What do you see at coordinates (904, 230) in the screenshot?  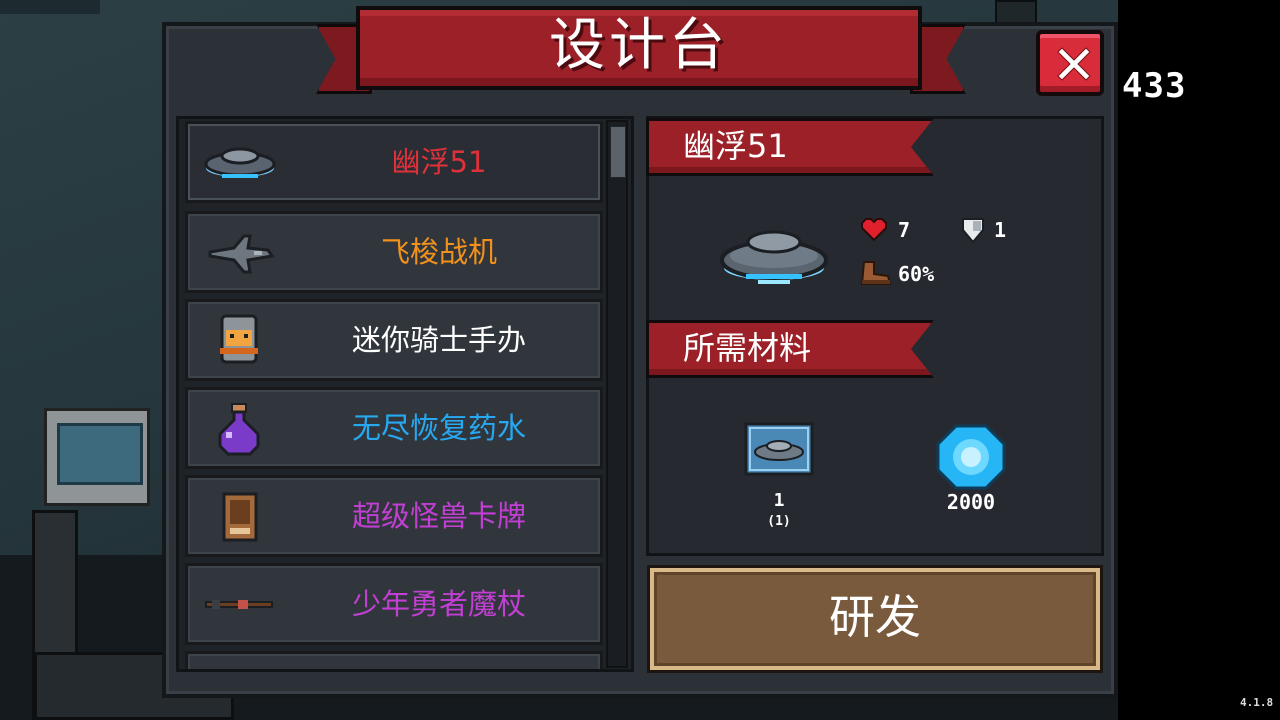 I see `hp-value: 7` at bounding box center [904, 230].